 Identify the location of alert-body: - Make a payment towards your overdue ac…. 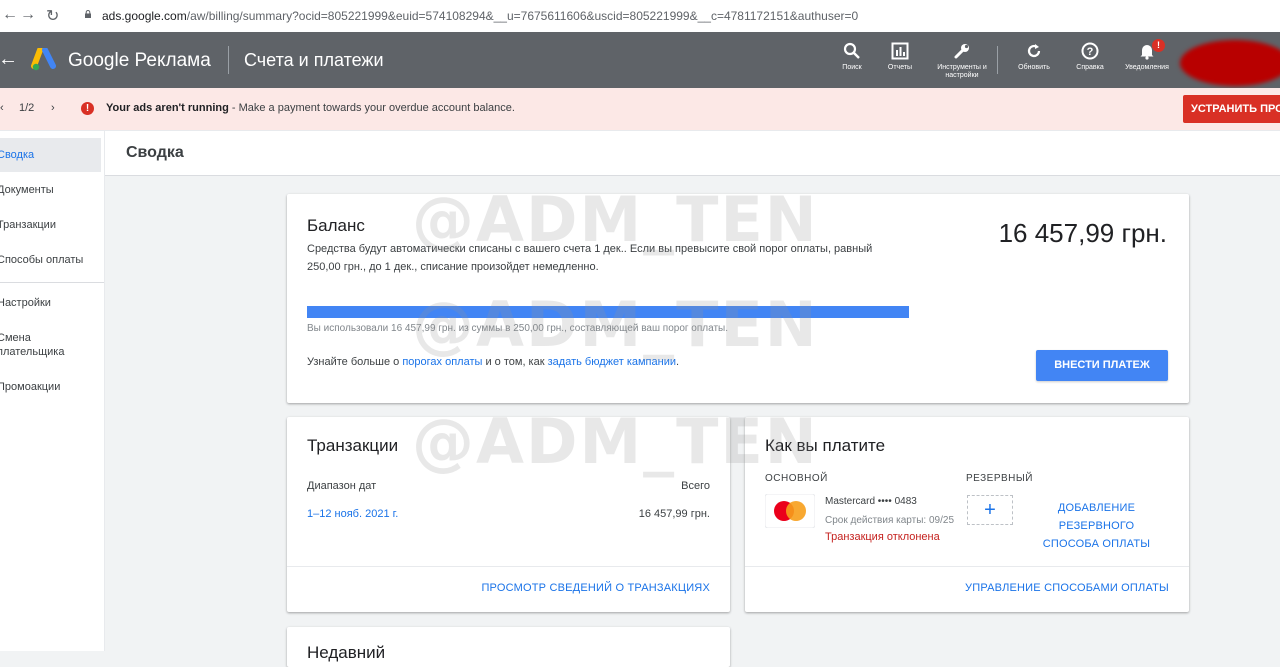
(371, 108).